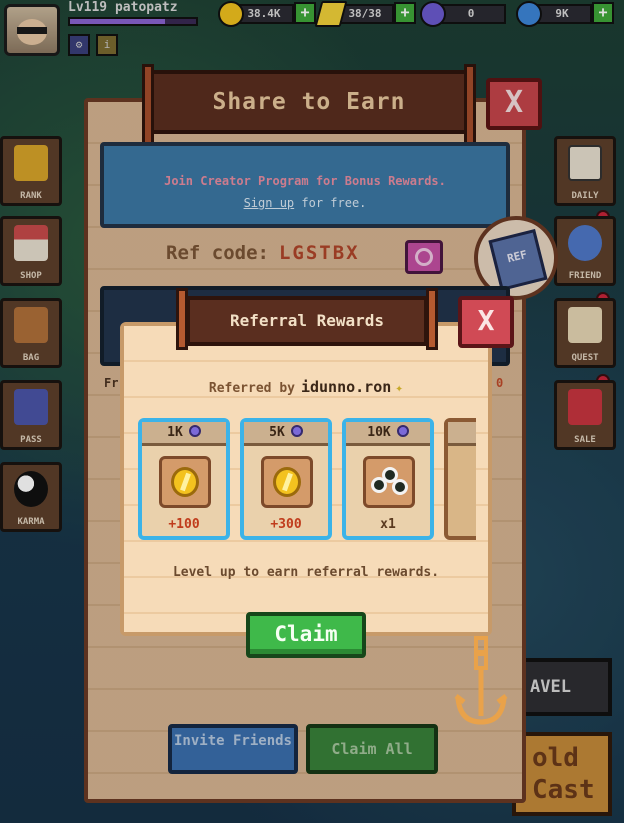  I want to click on reward-tier-card: 1K +100, so click(184, 479).